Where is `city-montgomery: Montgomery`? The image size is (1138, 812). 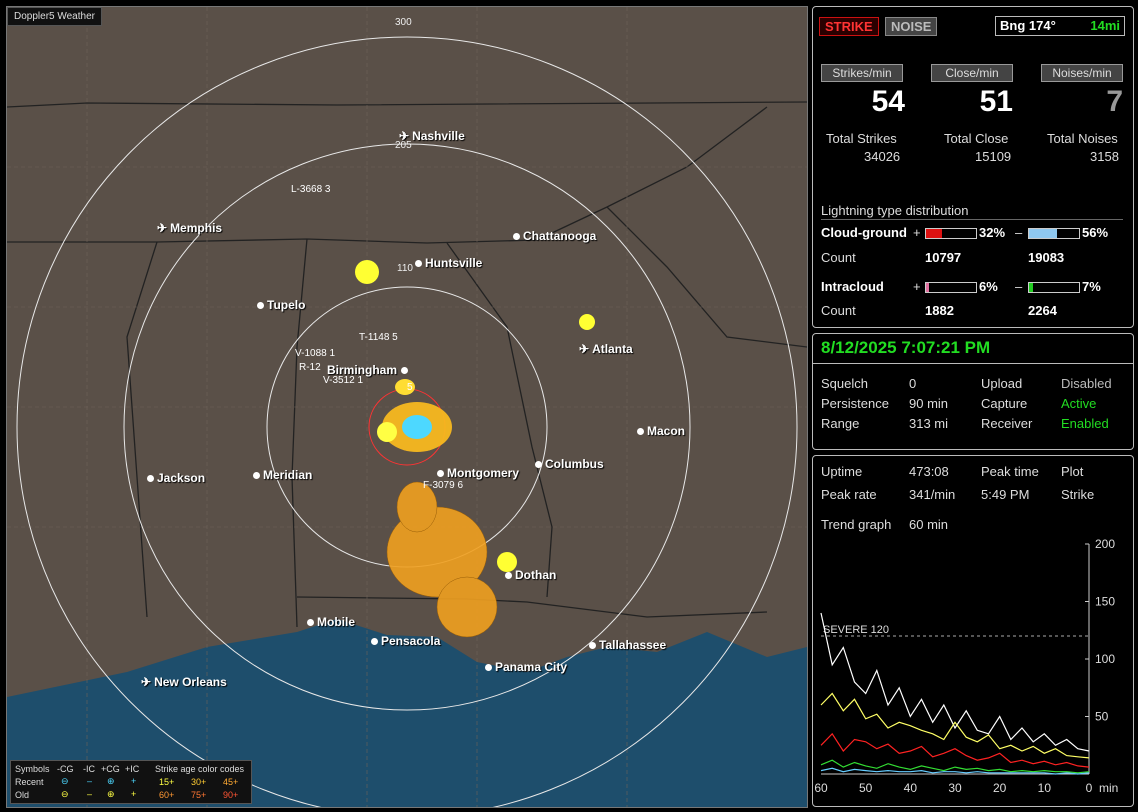
city-montgomery: Montgomery is located at coordinates (478, 473).